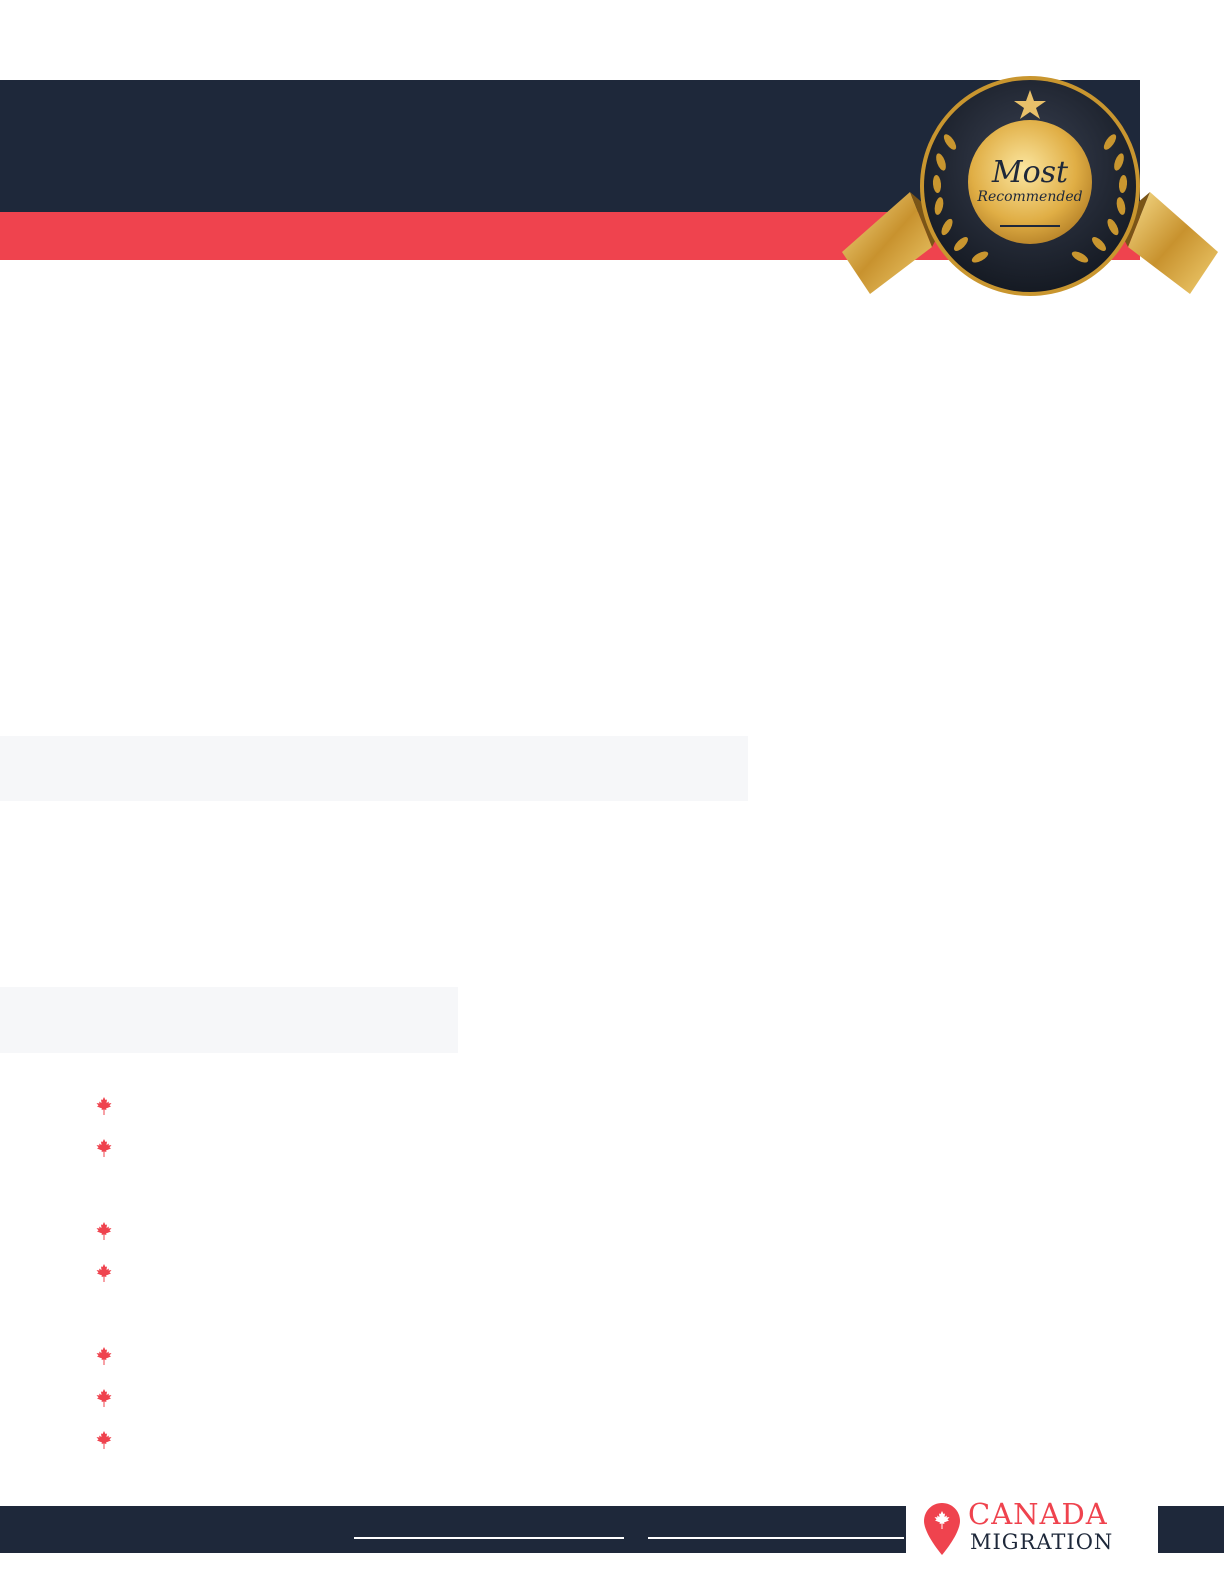 The width and height of the screenshot is (1224, 1584). What do you see at coordinates (1038, 1514) in the screenshot?
I see `logo-text-canada: CANADA` at bounding box center [1038, 1514].